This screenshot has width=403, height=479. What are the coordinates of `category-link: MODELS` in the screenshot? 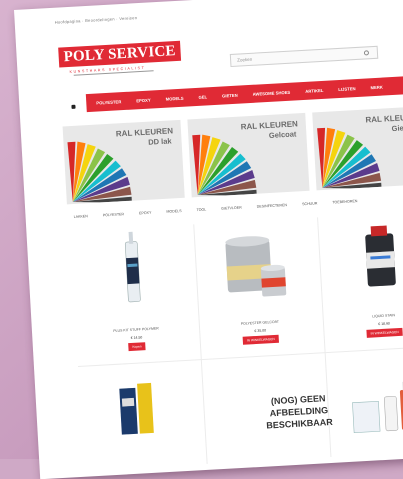 It's located at (173, 211).